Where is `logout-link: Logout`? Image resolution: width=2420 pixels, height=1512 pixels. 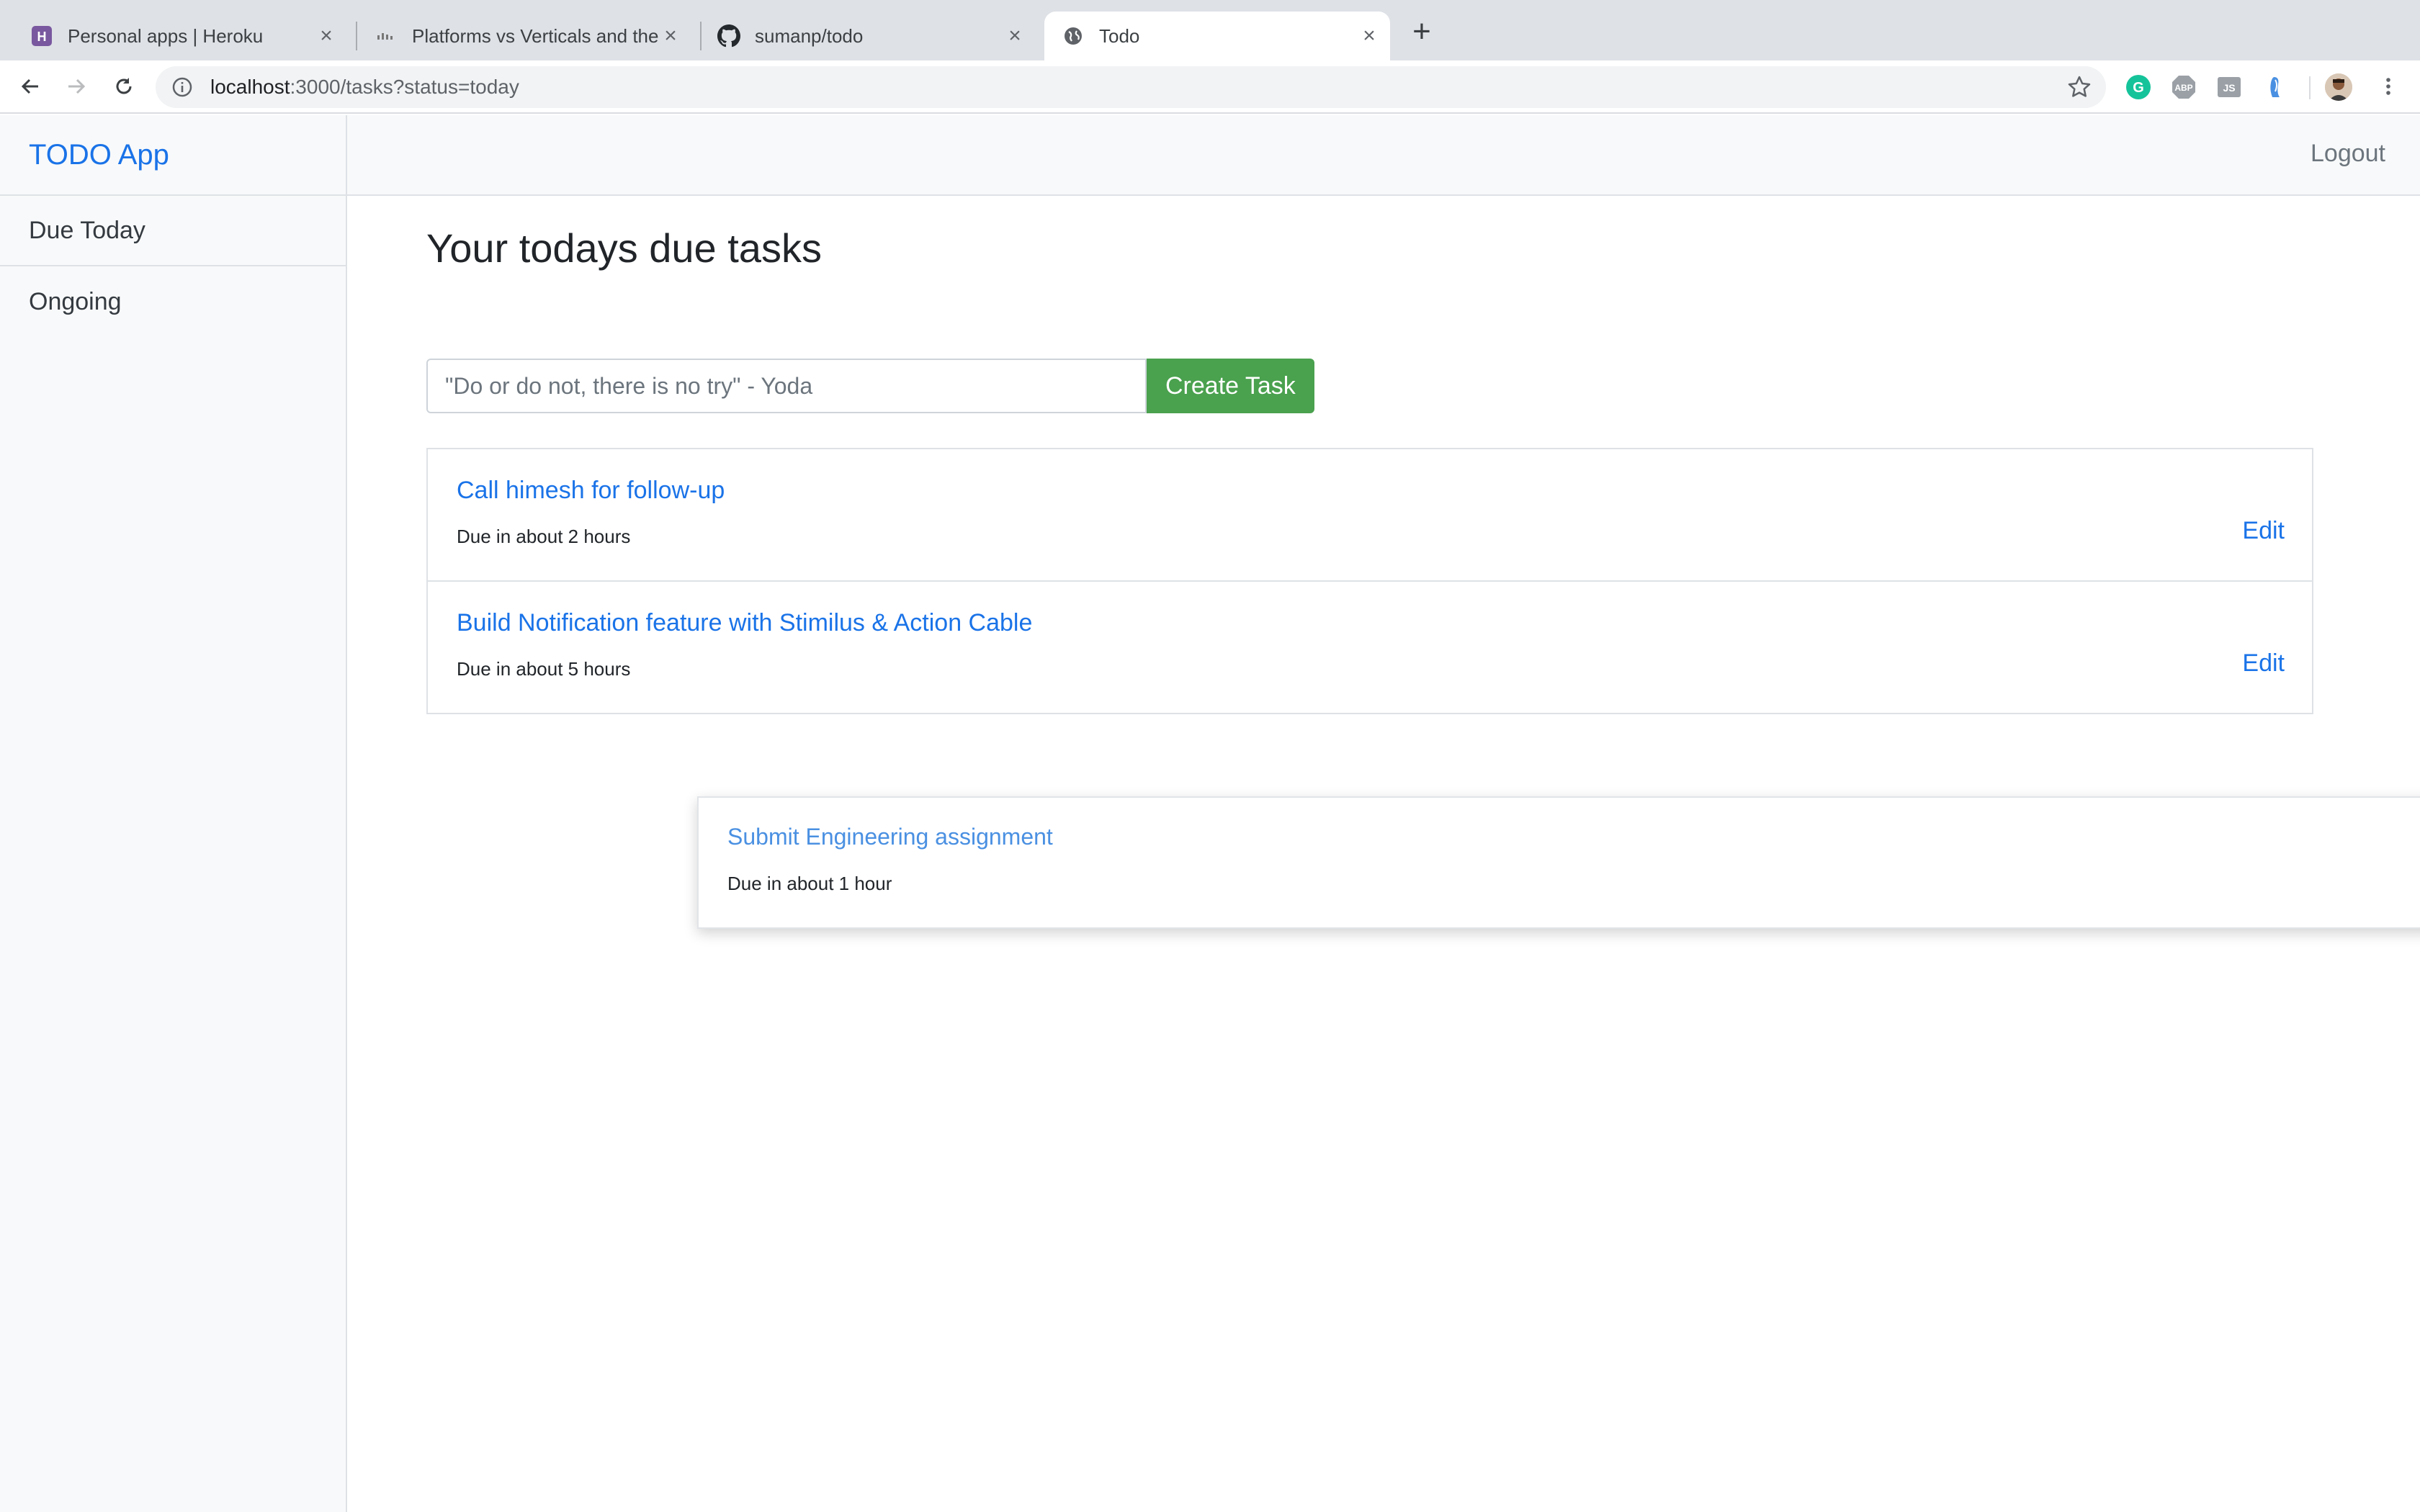 logout-link: Logout is located at coordinates (2348, 154).